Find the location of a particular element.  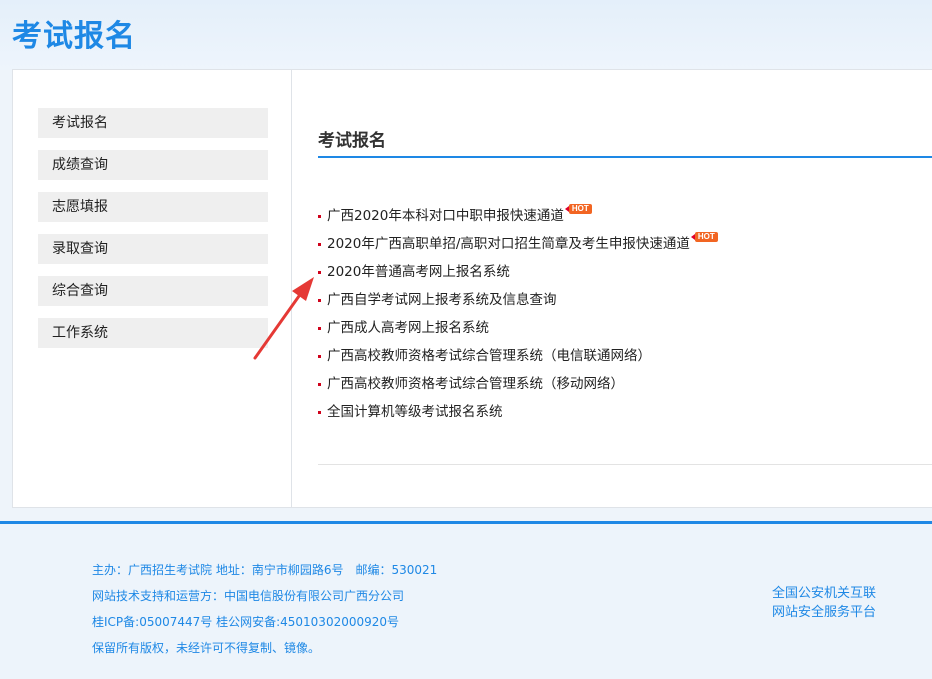

link-gaokao-registration: 2020年普通高考网上报名系统 is located at coordinates (418, 272).